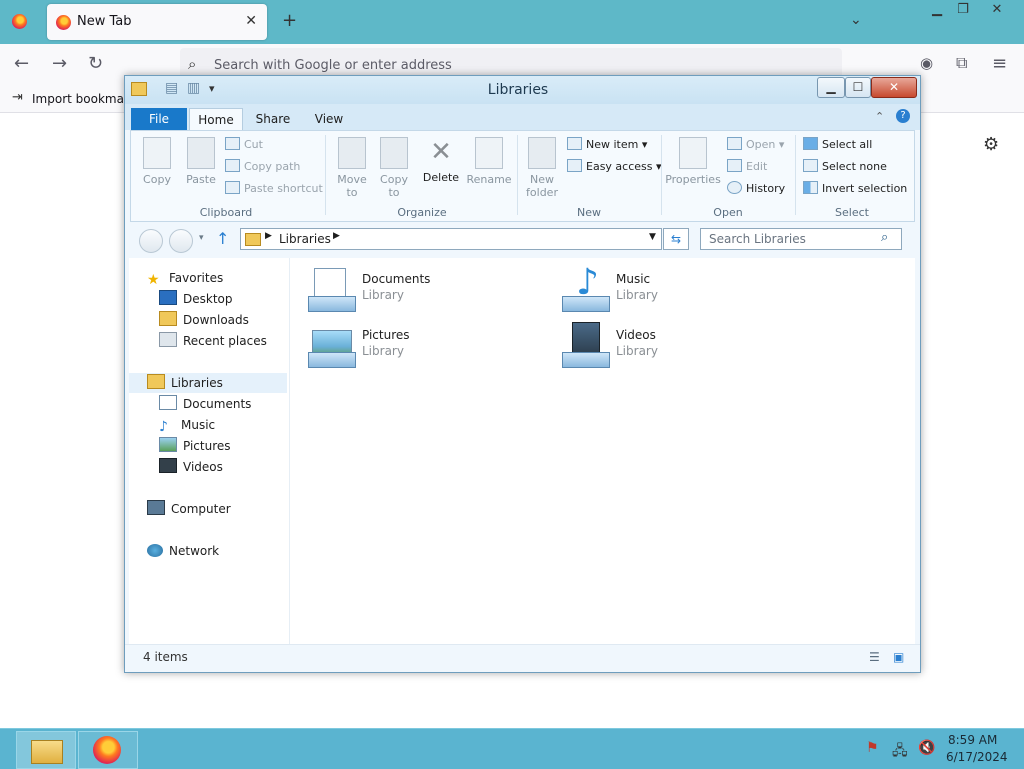 This screenshot has width=1024, height=769. What do you see at coordinates (423, 347) in the screenshot?
I see `library-item-pictures: Pictures Library` at bounding box center [423, 347].